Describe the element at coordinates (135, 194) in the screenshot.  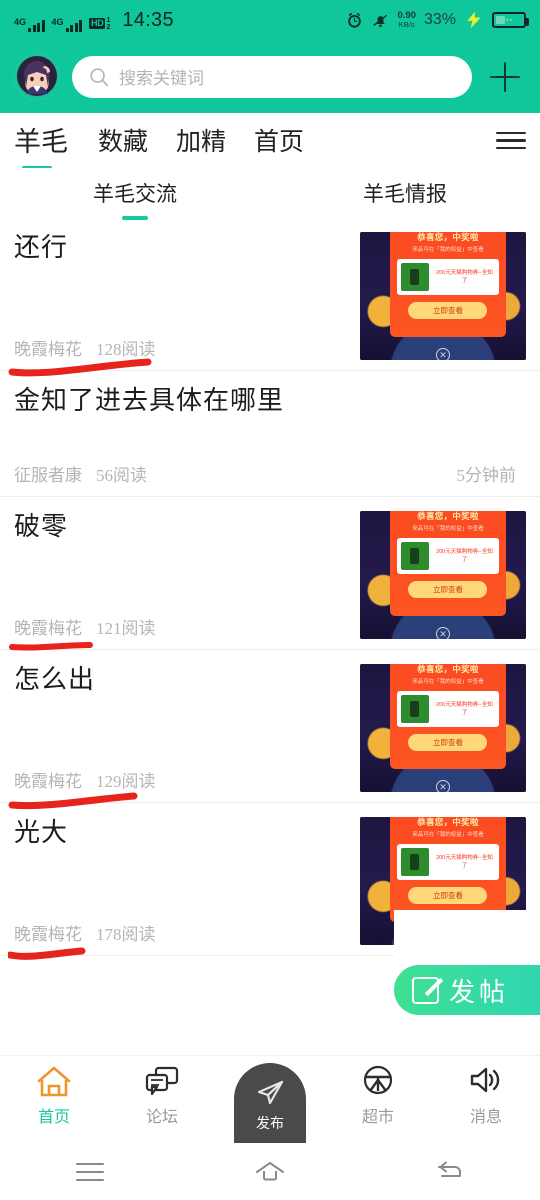
I see `subtab-yangmao-jiaoliu-label: 羊毛交流` at that location.